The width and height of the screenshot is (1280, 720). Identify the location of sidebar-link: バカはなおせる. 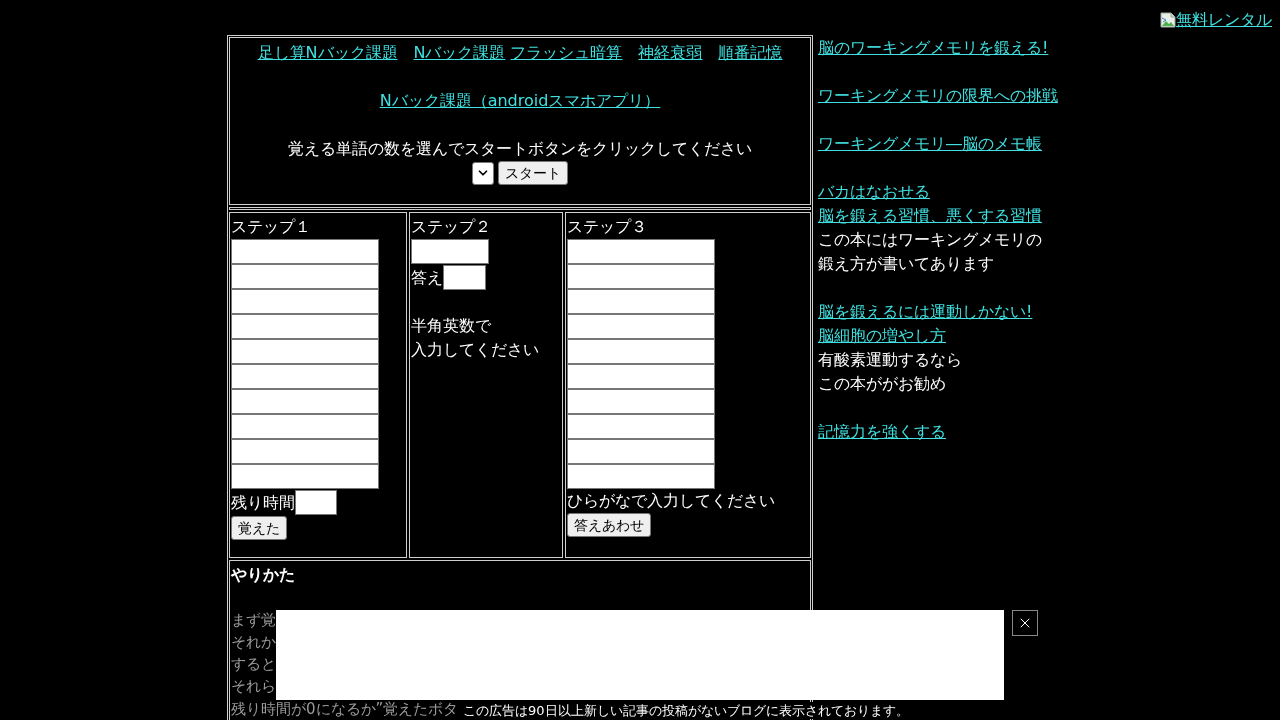
(874, 192).